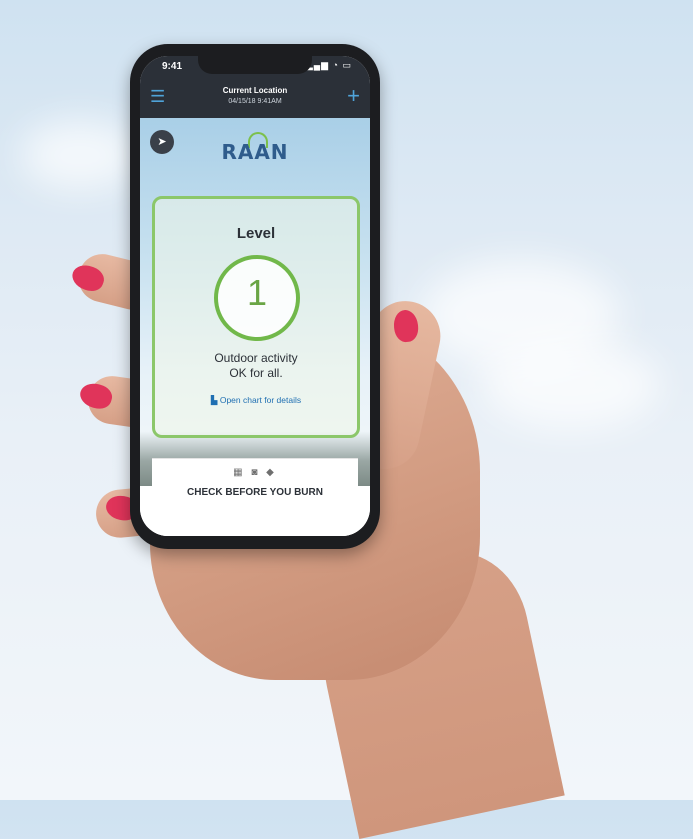 This screenshot has width=693, height=839. I want to click on open-chart-label: Open chart for details, so click(260, 400).